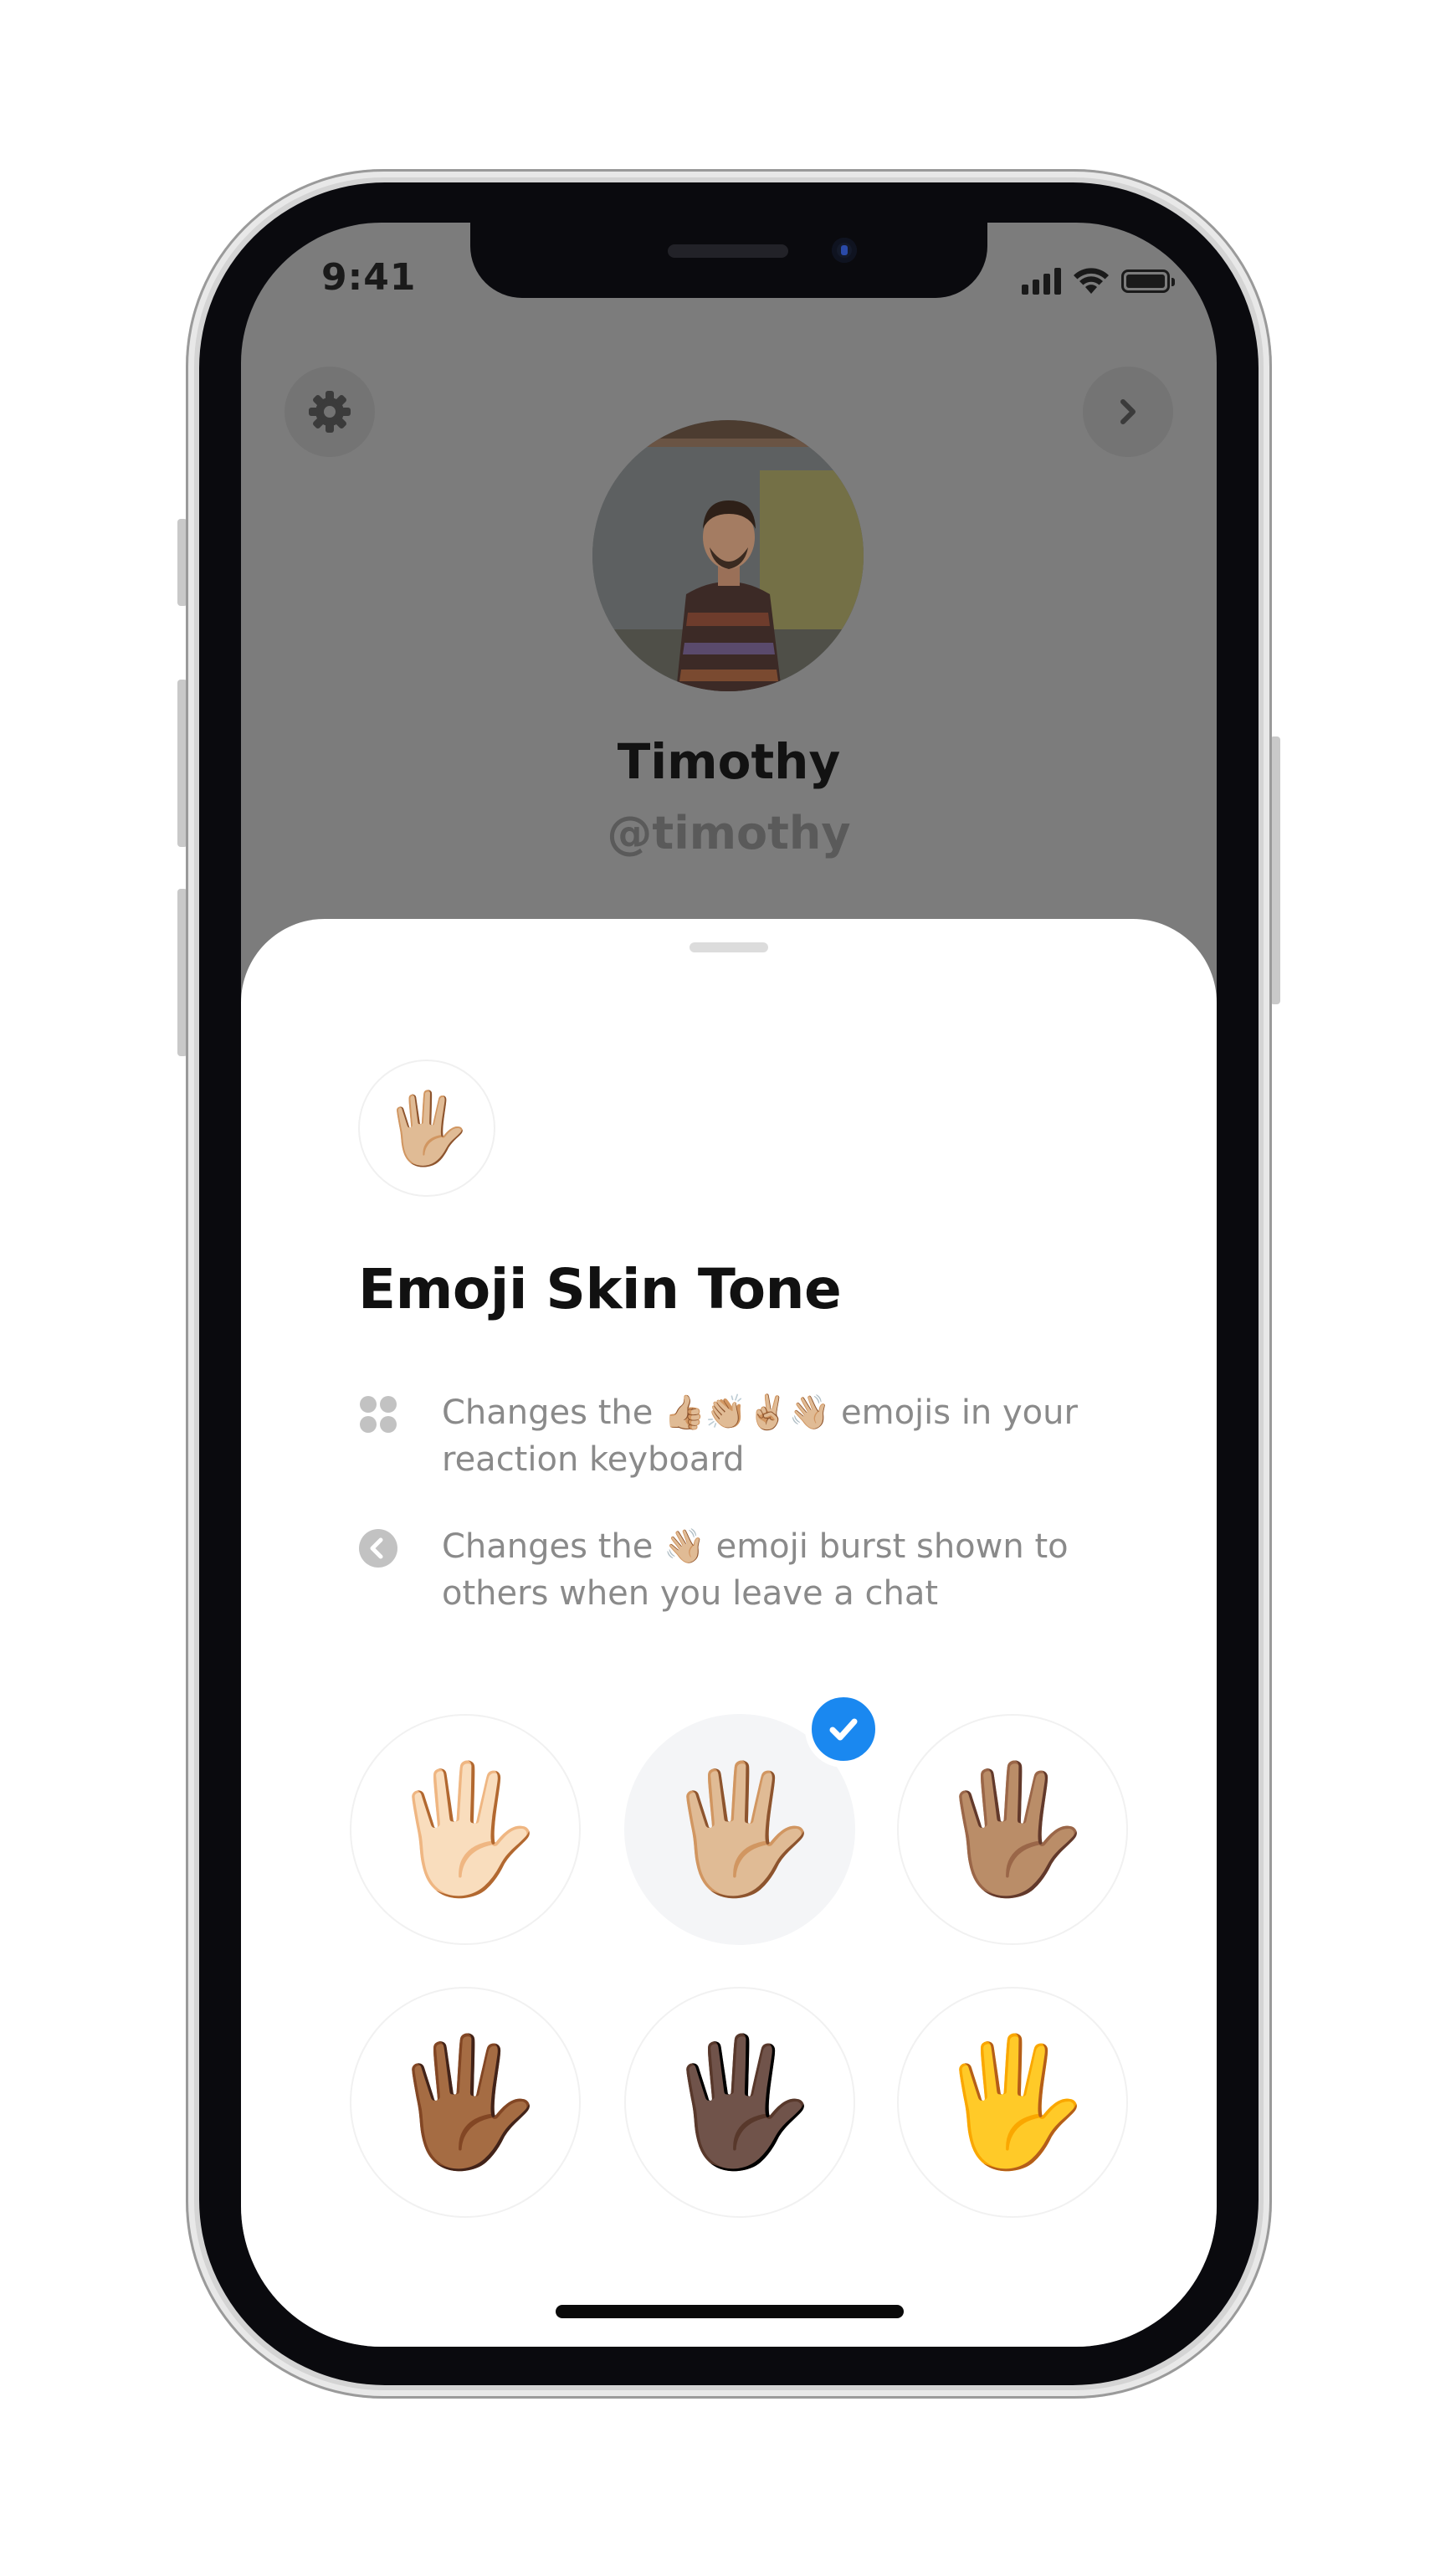 The width and height of the screenshot is (1456, 2571). Describe the element at coordinates (739, 1829) in the screenshot. I see `tone-emoji: 🖐🏼` at that location.